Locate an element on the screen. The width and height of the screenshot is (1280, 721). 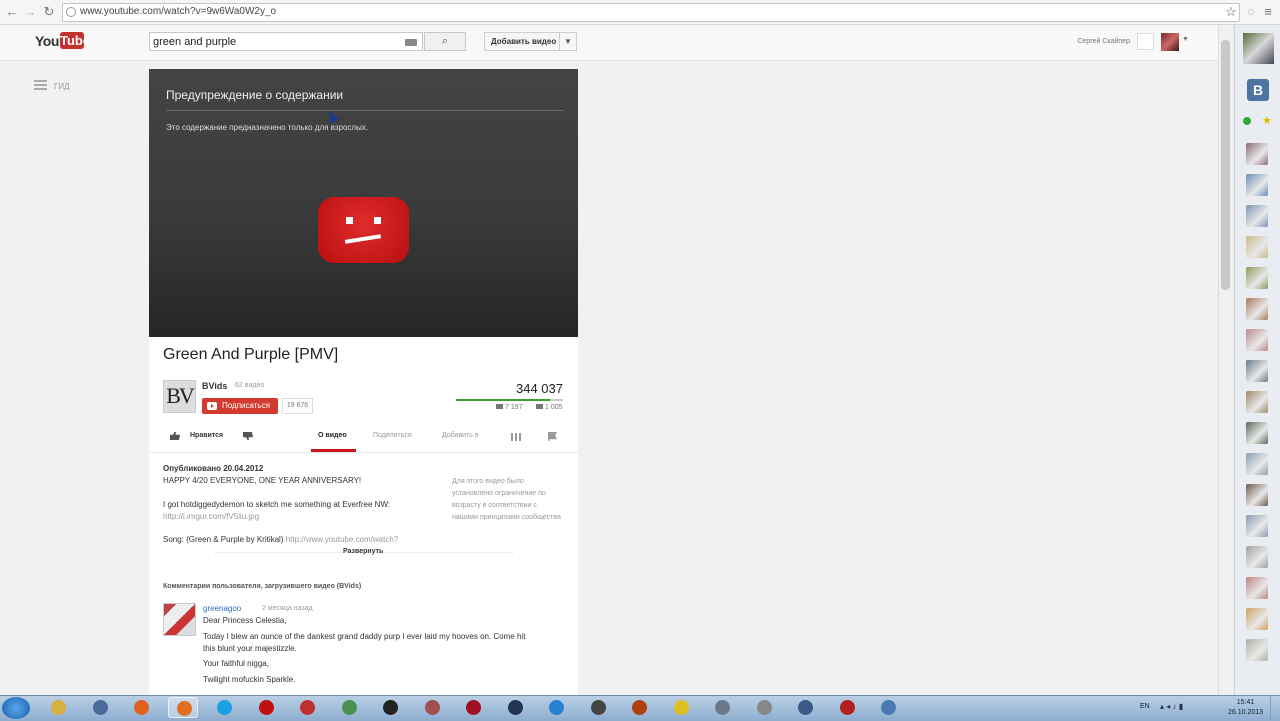
taskbar-app-star-wars is located at coordinates (722, 707).